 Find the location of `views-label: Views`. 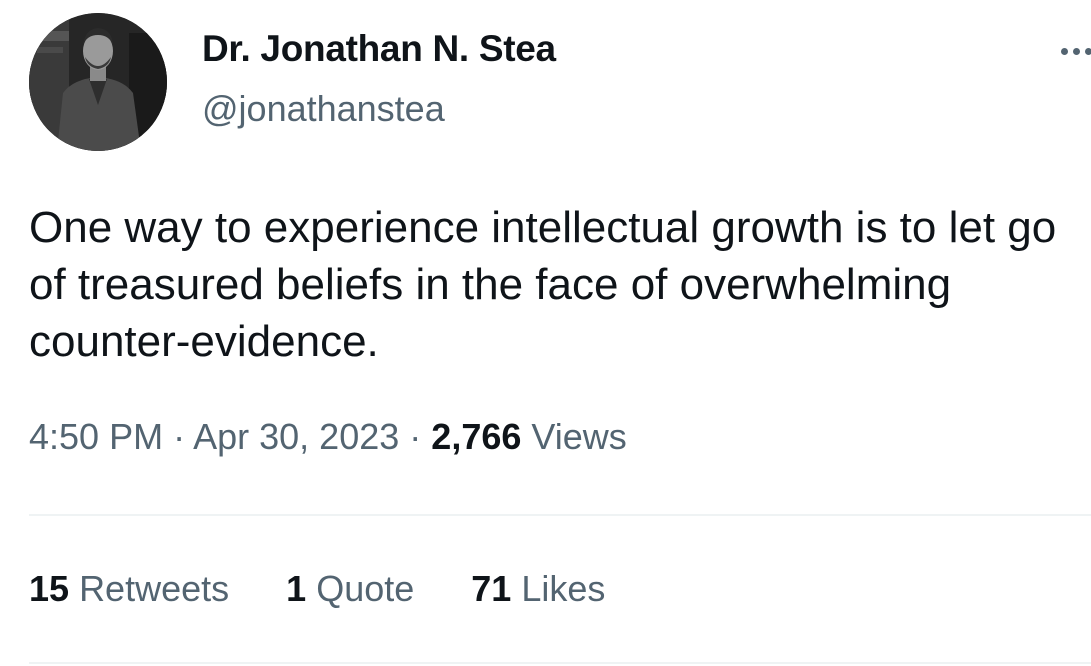

views-label: Views is located at coordinates (579, 436).